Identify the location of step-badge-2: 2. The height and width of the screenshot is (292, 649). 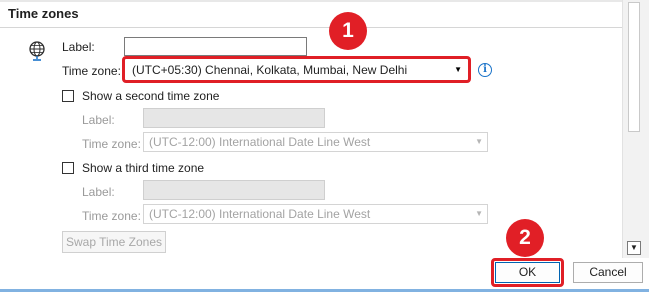
(525, 238).